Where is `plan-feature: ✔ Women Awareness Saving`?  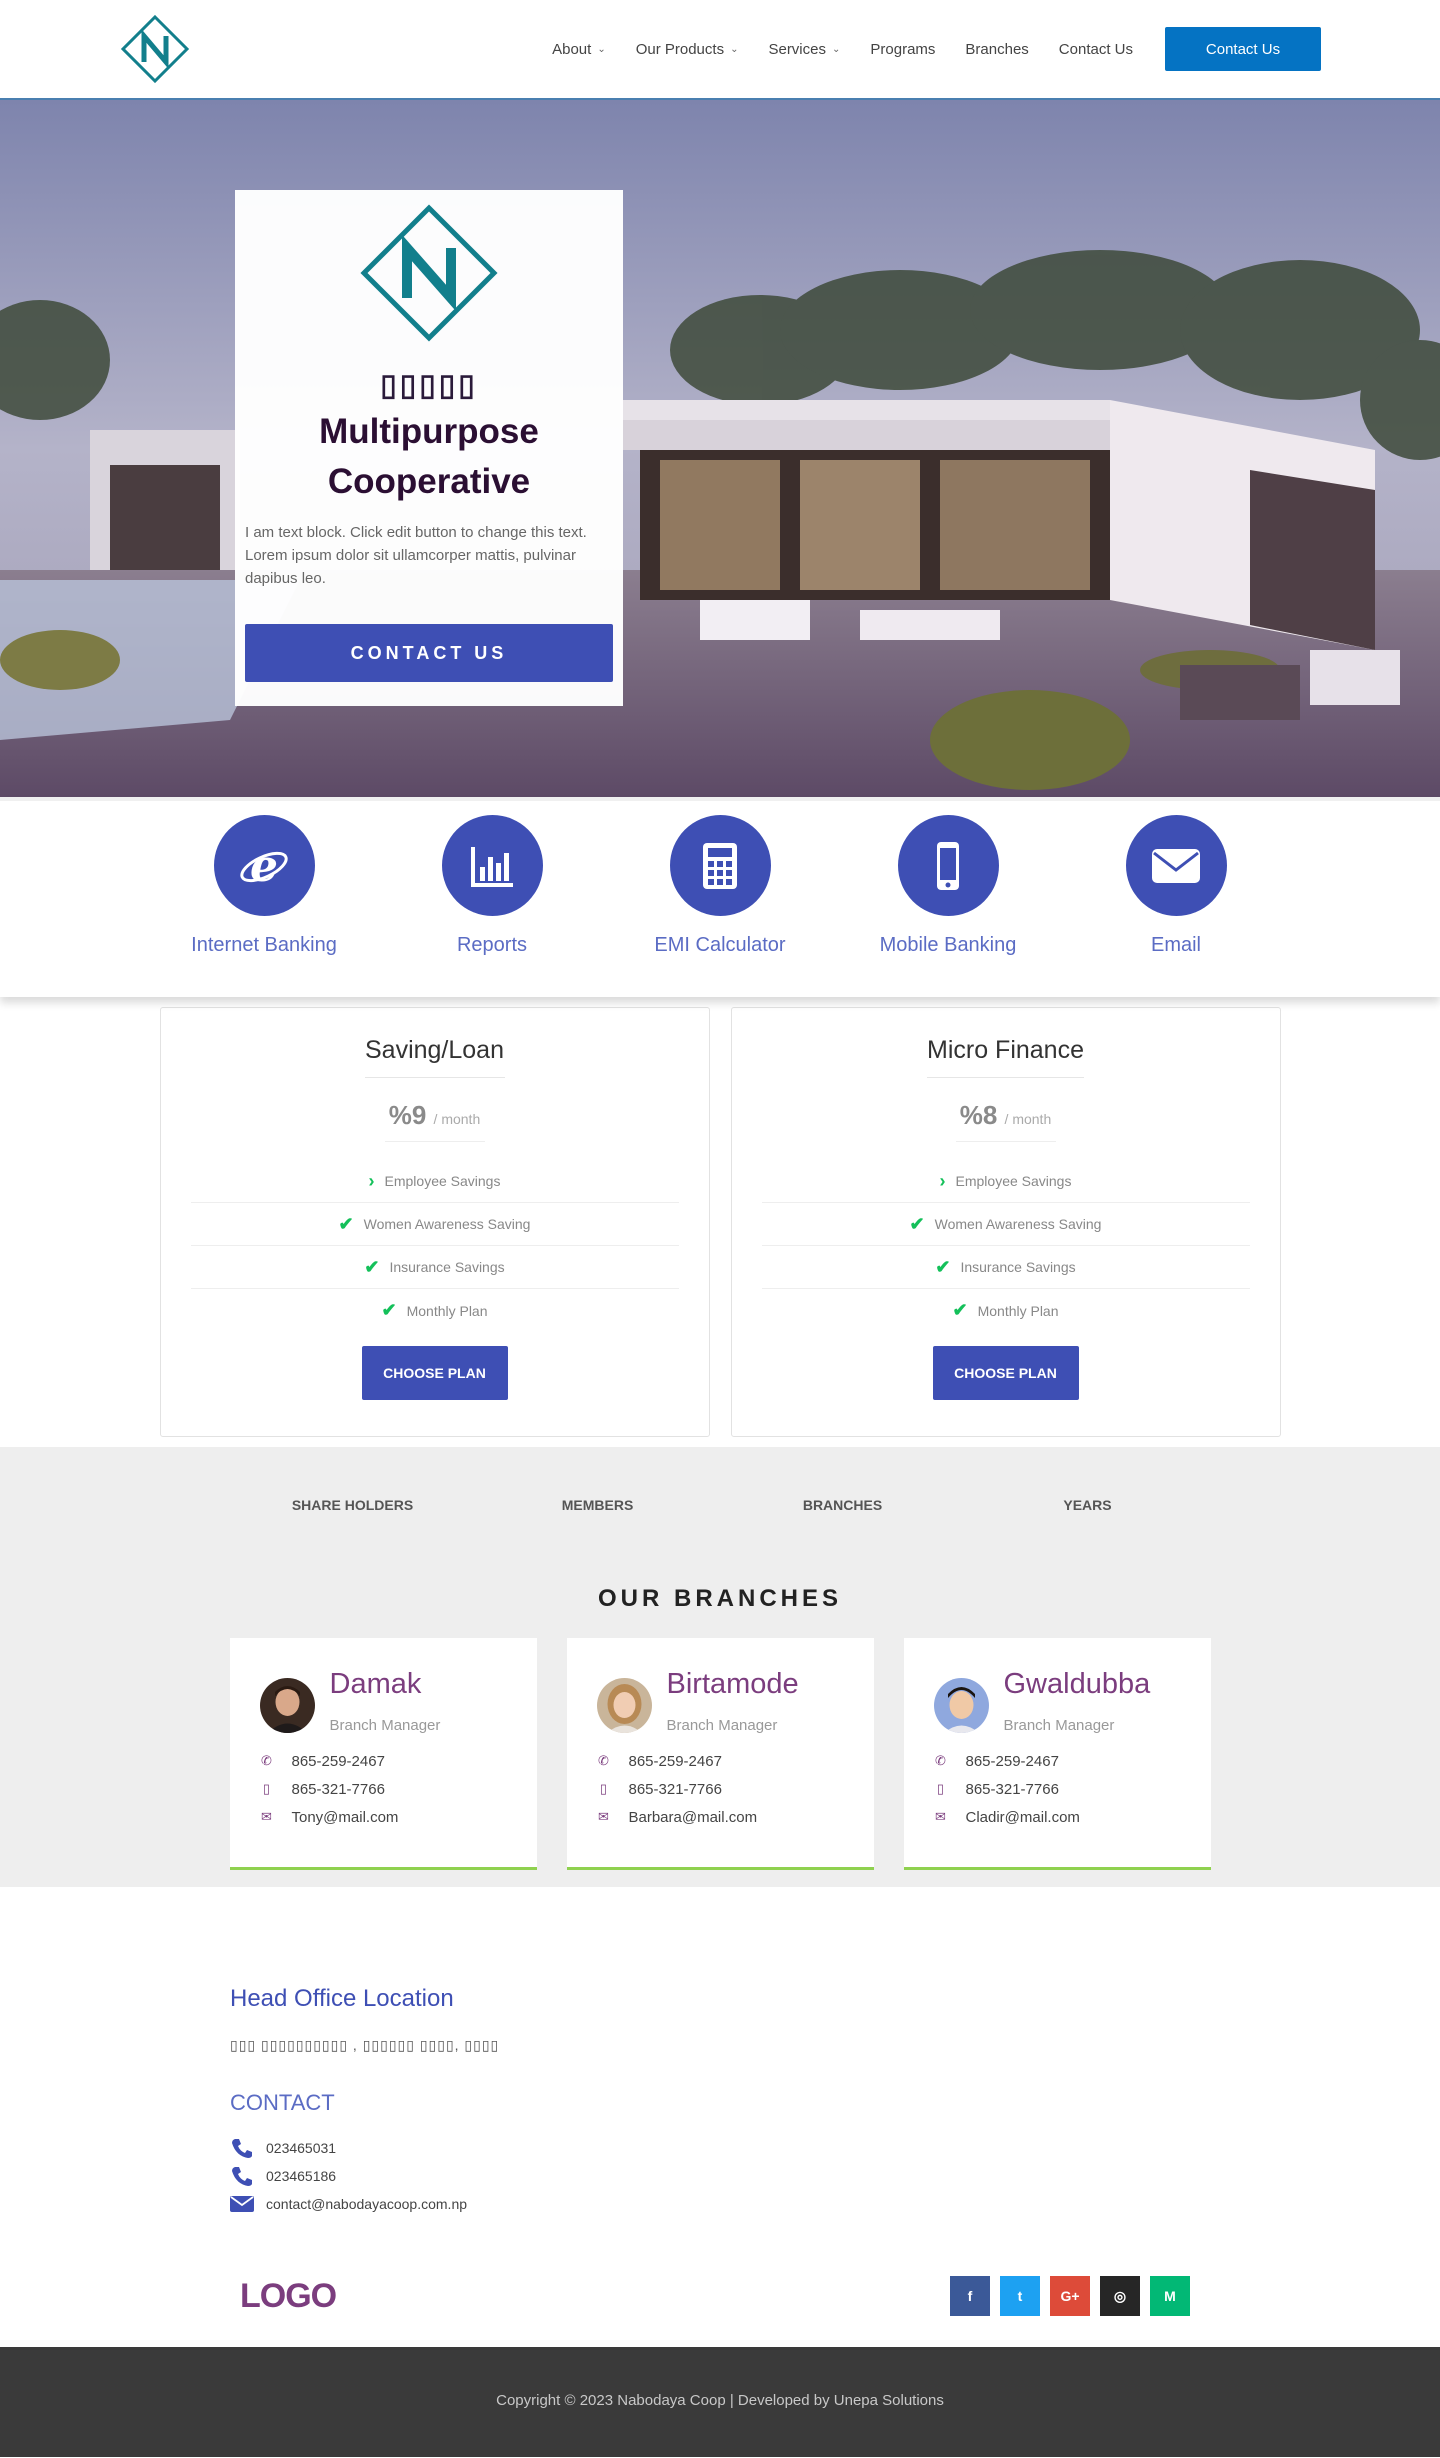
plan-feature: ✔ Women Awareness Saving is located at coordinates (434, 1224).